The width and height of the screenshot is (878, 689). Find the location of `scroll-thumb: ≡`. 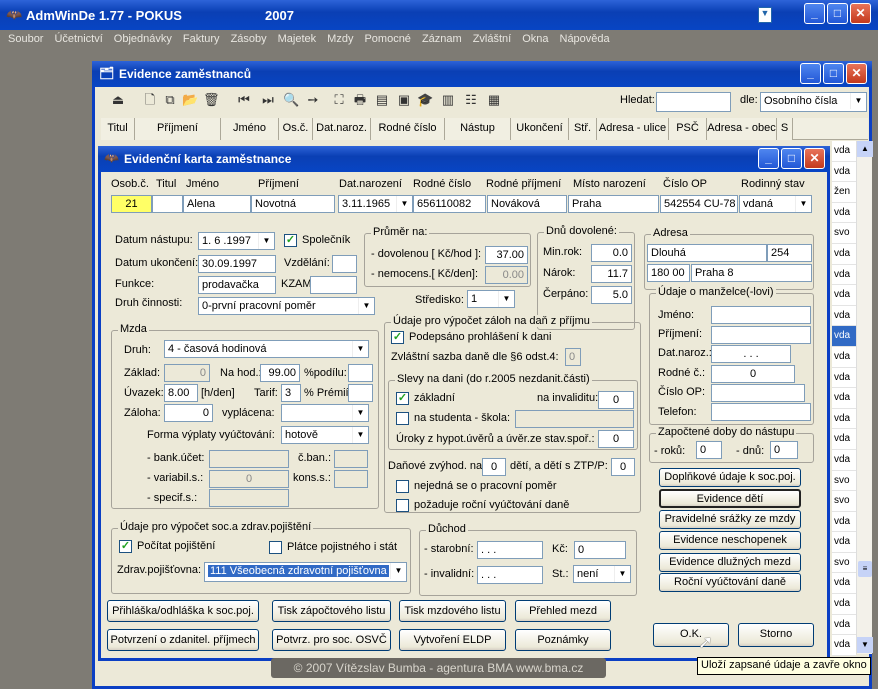

scroll-thumb: ≡ is located at coordinates (865, 569).